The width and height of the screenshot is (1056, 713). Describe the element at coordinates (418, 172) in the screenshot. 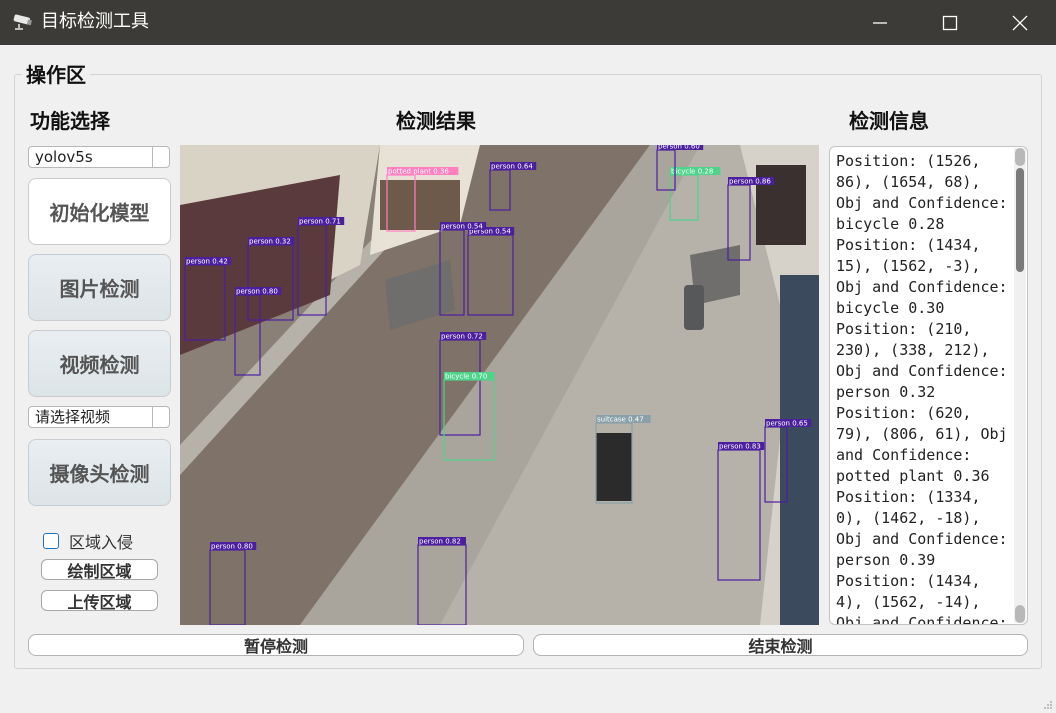

I see `detection-label: potted plant 0.36` at that location.